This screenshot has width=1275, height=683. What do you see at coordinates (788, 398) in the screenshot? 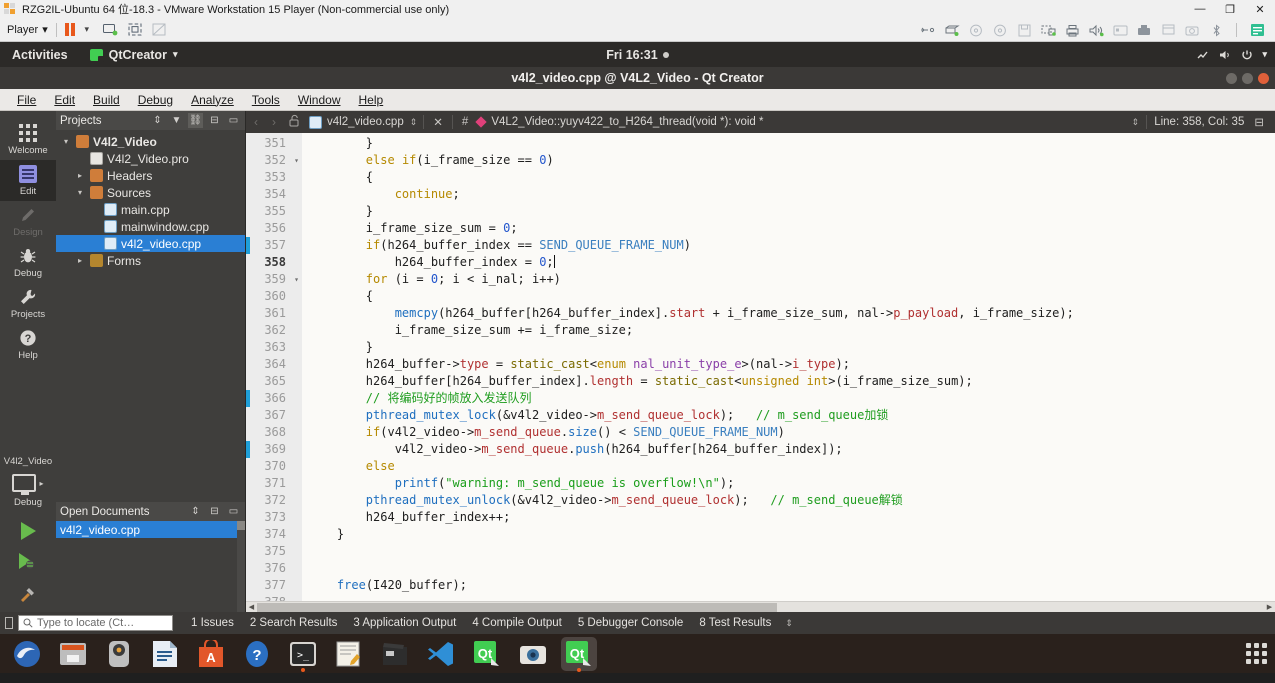
I see `code-line: // 将编码好的帧放入发送队列` at bounding box center [788, 398].